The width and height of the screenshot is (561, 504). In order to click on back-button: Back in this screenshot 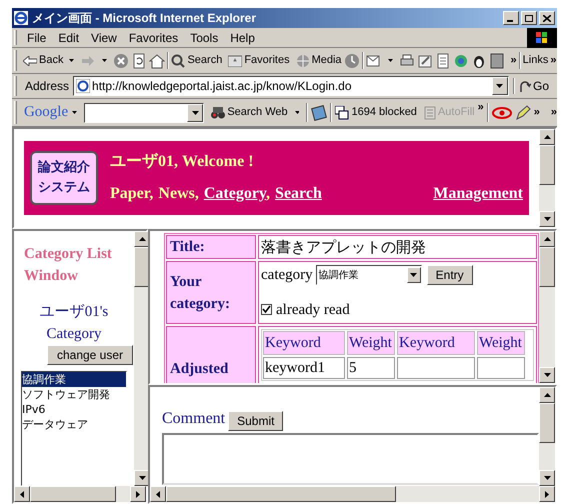, I will do `click(43, 60)`.